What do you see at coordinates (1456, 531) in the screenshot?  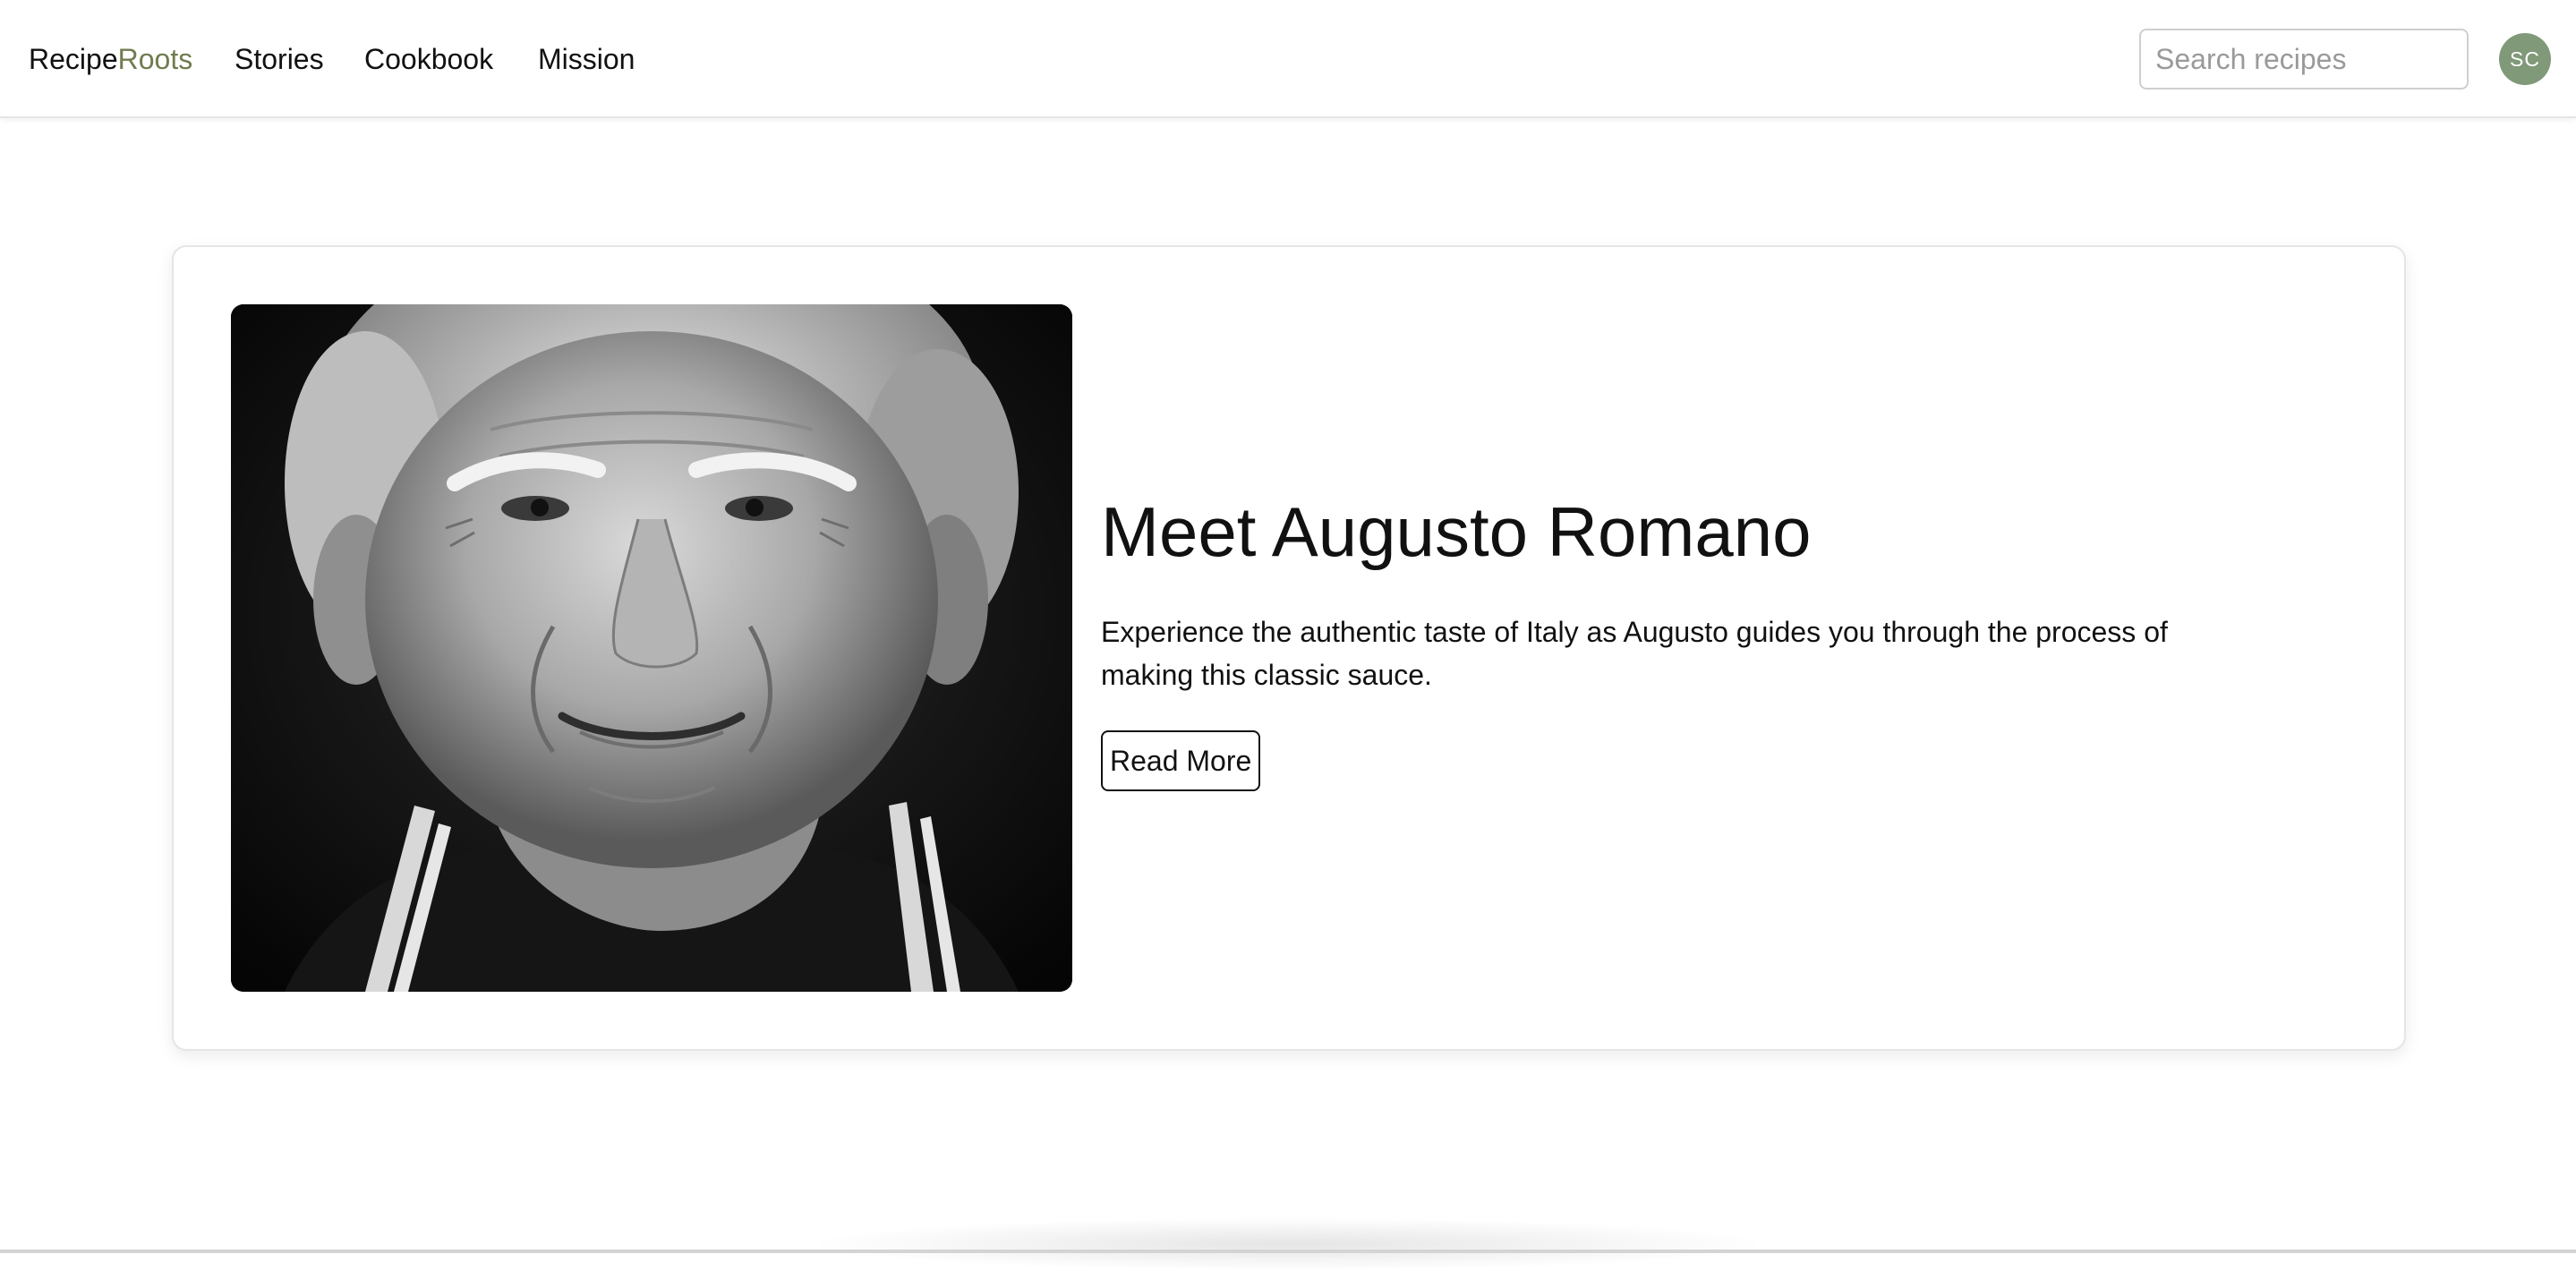 I see `feature-title: Meet Augusto Romano` at bounding box center [1456, 531].